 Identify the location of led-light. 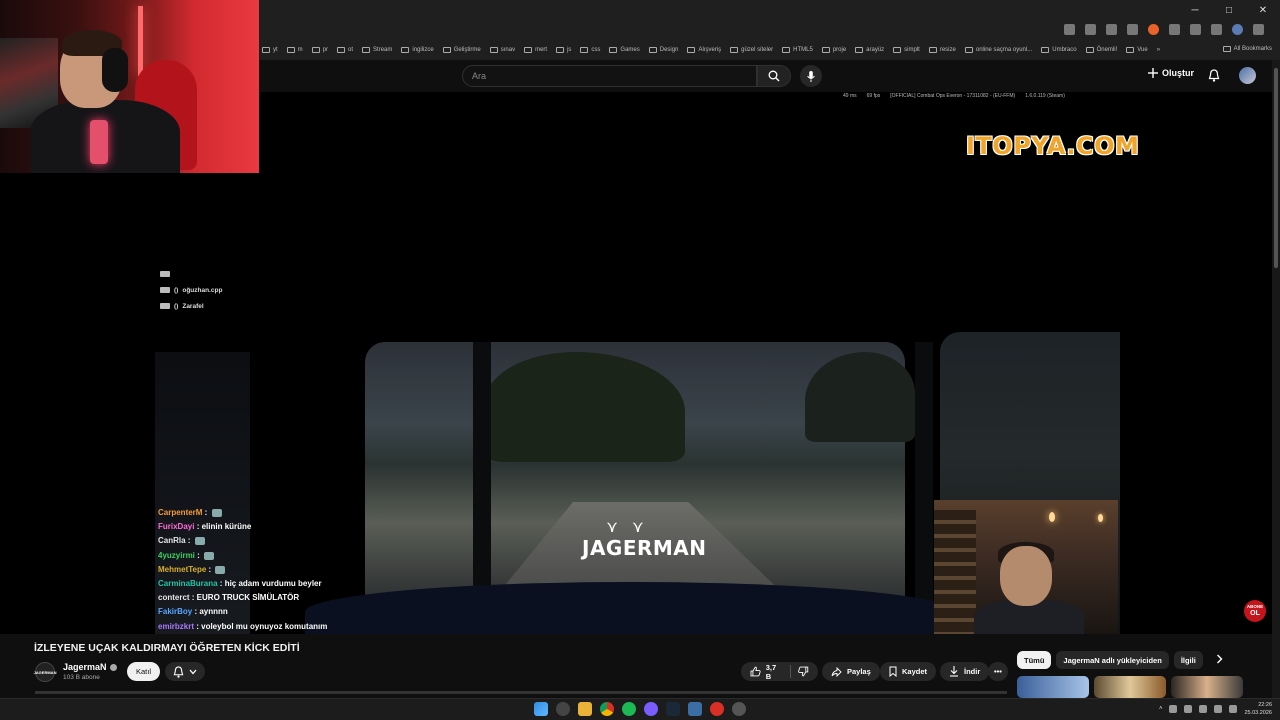
(140, 41).